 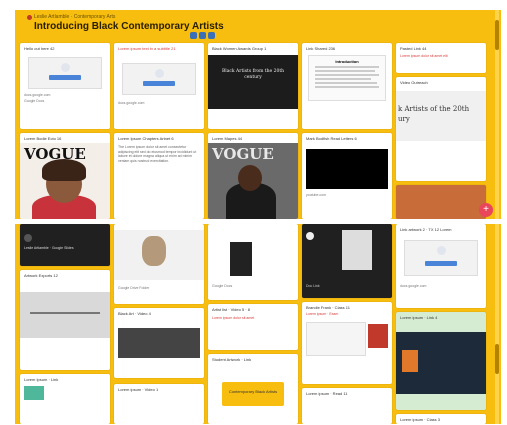 I want to click on post-card: Lorem Mapes 44 VOGUE, so click(x=253, y=176).